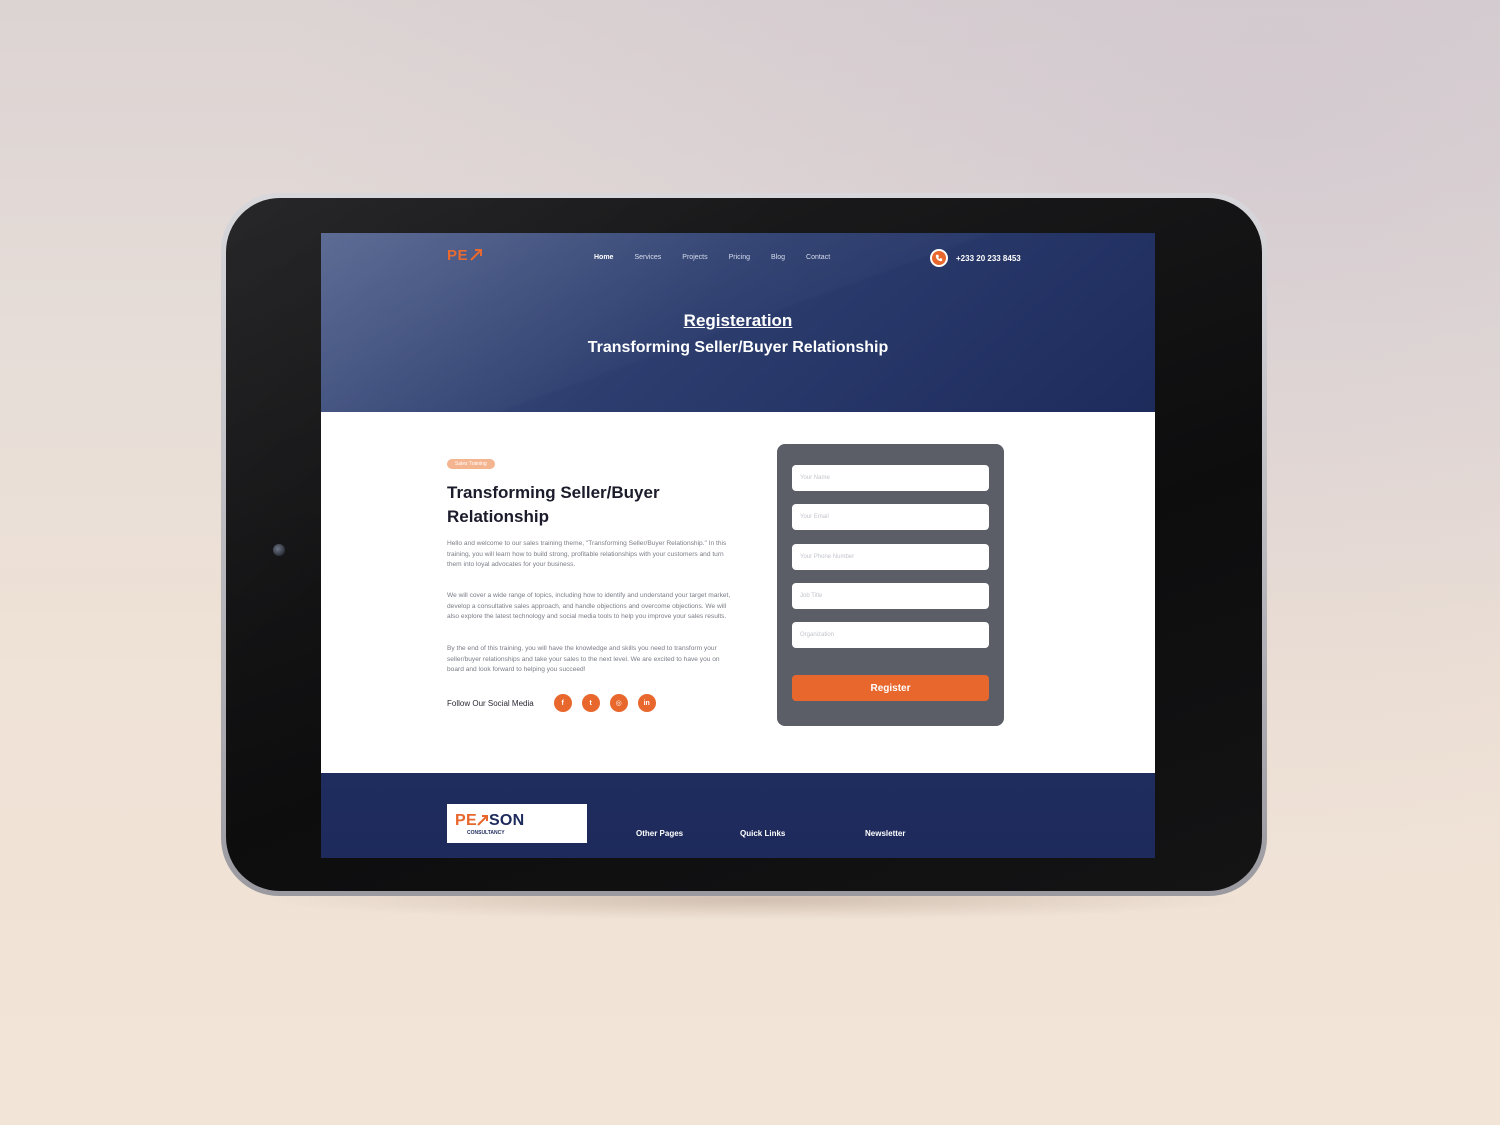 This screenshot has width=1500, height=1125. Describe the element at coordinates (647, 257) in the screenshot. I see `nav-item-services: Services` at that location.